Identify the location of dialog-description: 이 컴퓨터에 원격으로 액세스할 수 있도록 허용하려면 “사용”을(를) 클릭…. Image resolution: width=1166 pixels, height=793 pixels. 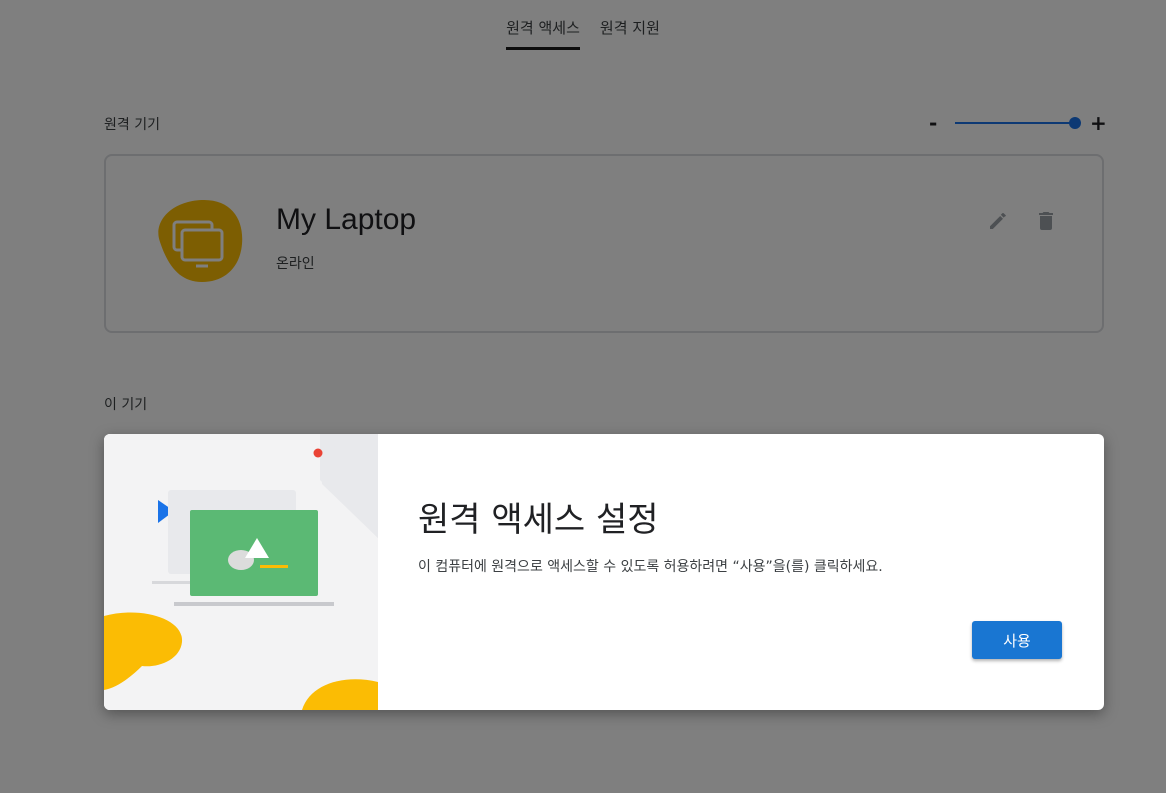
(650, 567).